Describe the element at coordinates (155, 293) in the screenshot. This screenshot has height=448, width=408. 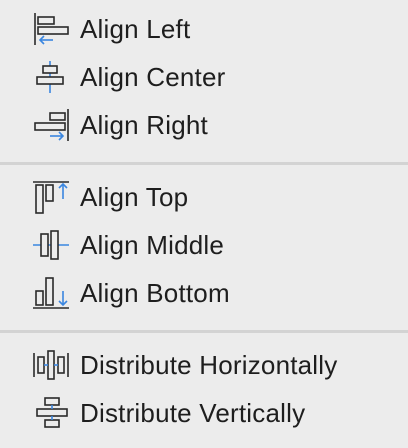
I see `menu-item-label: Align Bottom` at that location.